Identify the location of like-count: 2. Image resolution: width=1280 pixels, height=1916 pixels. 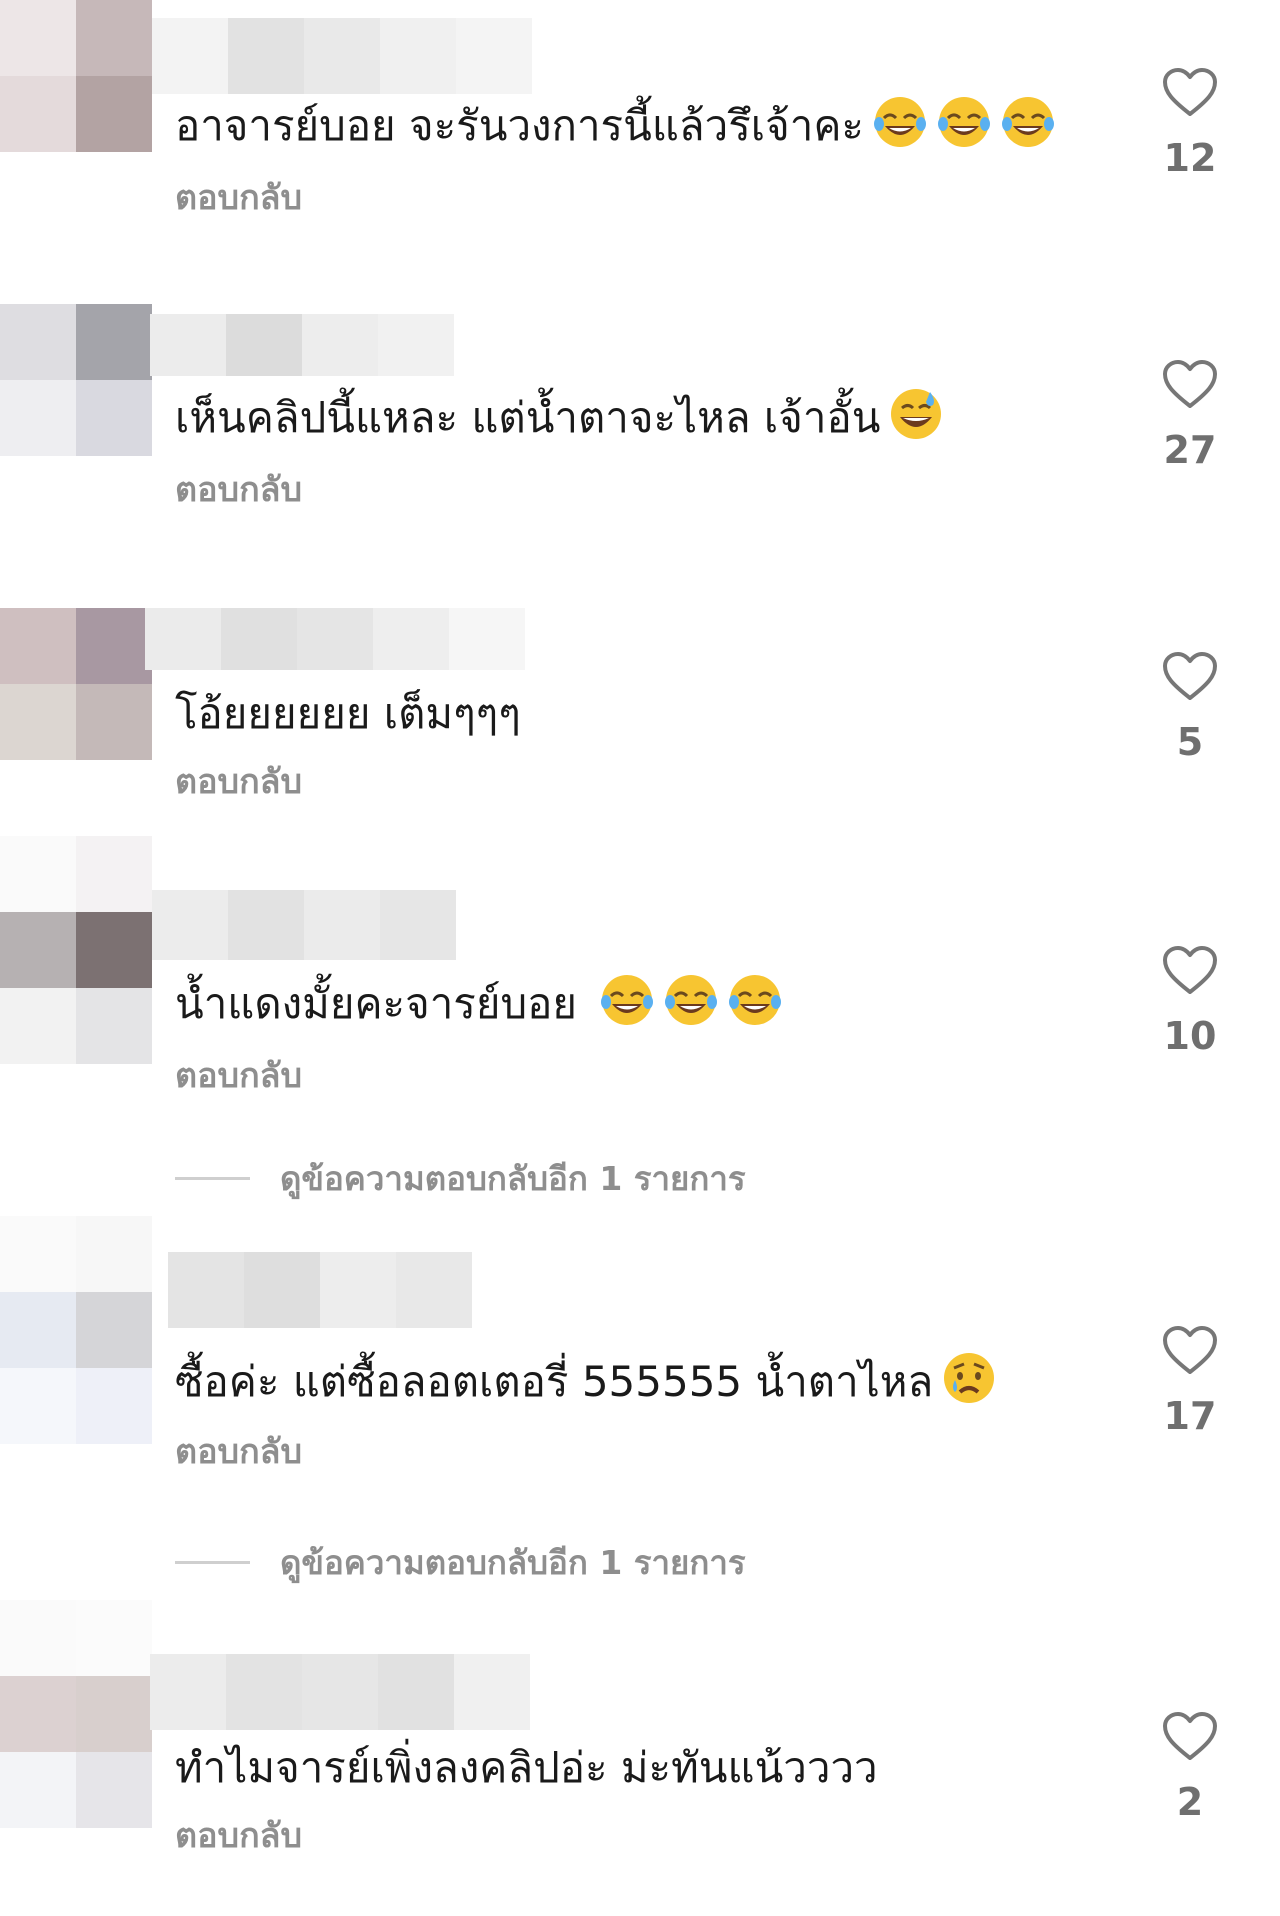
(1190, 1802).